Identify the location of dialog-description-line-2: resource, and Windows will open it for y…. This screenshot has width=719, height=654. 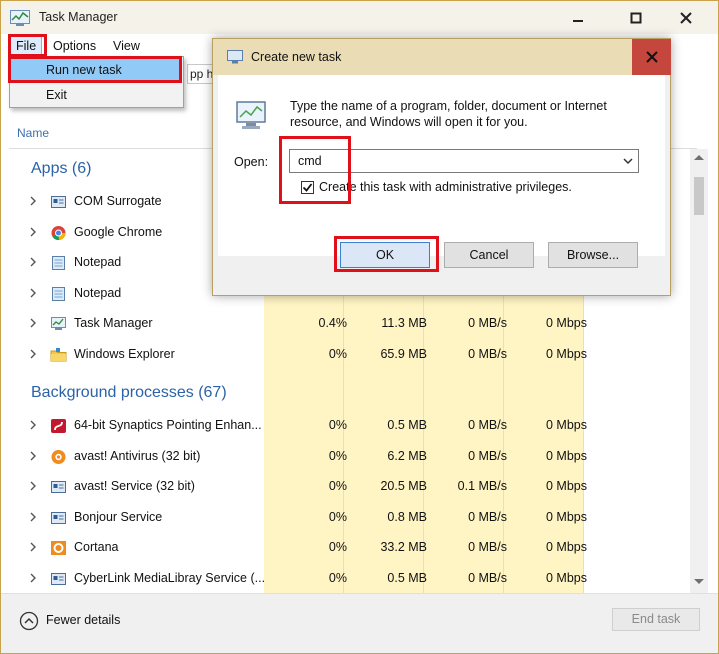
(409, 122).